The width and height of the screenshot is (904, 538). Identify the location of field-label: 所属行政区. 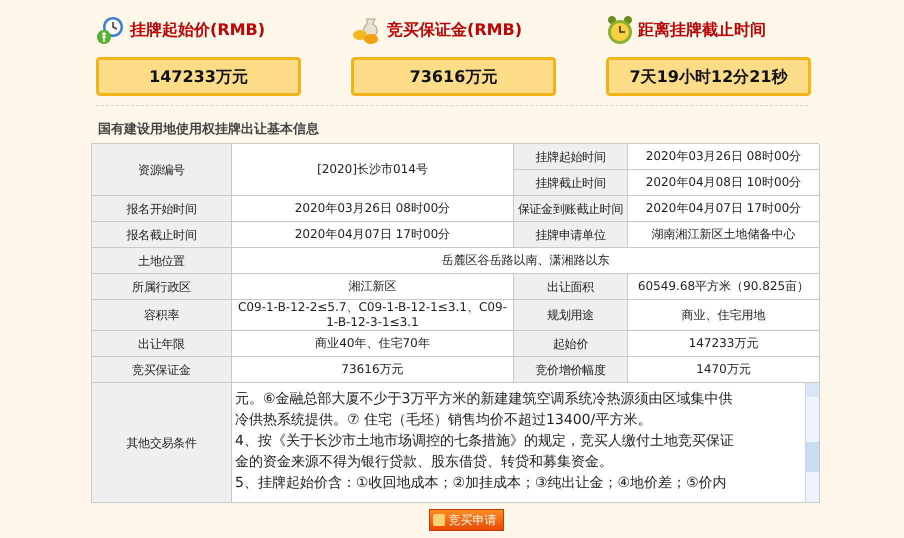
(162, 287).